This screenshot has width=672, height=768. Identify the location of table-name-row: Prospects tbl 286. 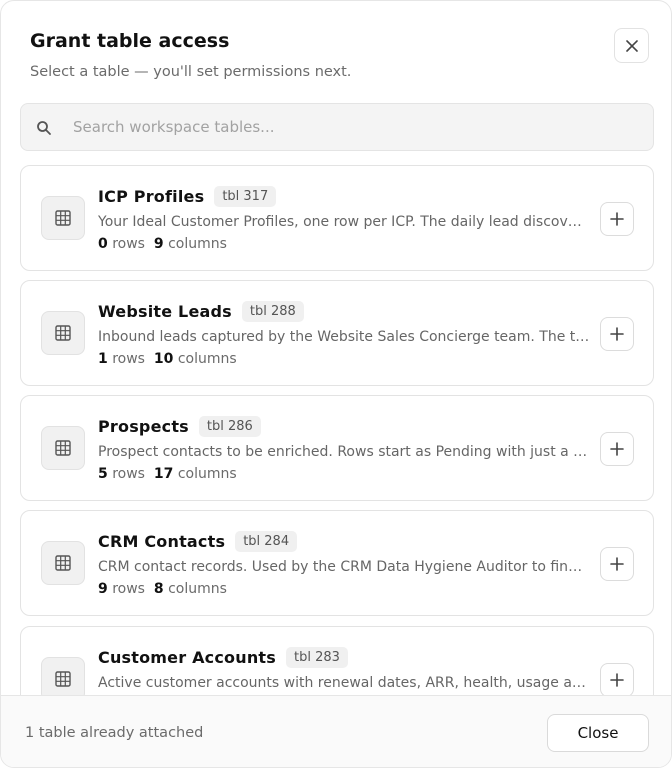
(179, 426).